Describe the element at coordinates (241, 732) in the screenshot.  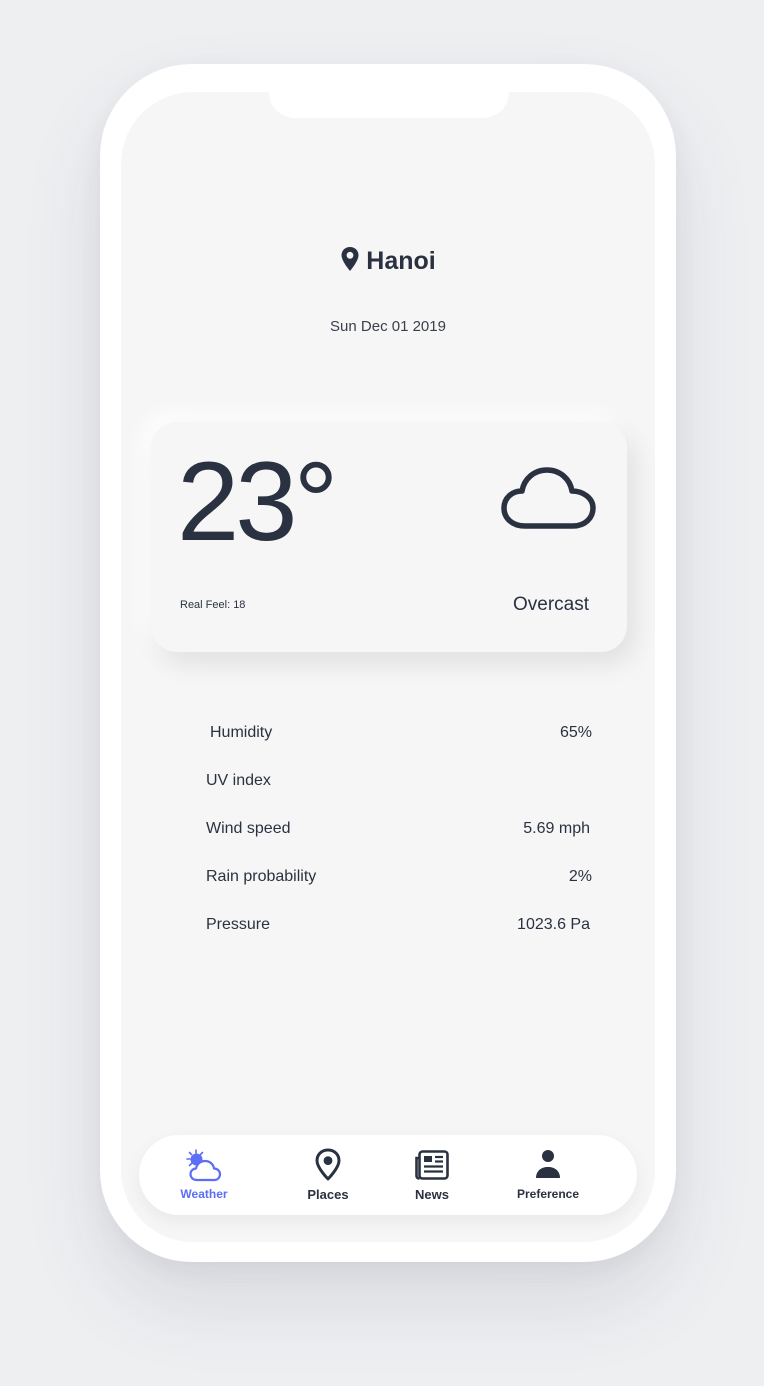
I see `stat-label: Humidity` at that location.